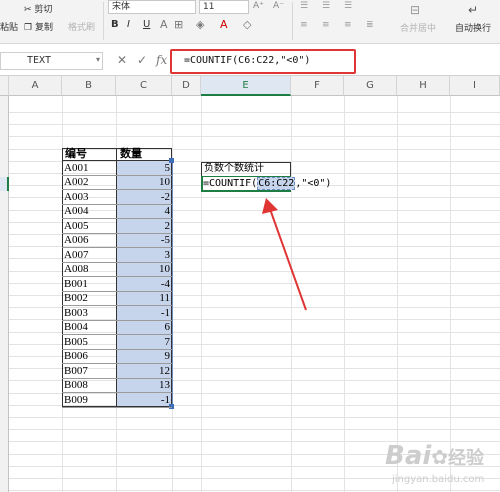 The height and width of the screenshot is (492, 500). What do you see at coordinates (438, 479) in the screenshot?
I see `watermark-url: jingyan.baidu.com` at bounding box center [438, 479].